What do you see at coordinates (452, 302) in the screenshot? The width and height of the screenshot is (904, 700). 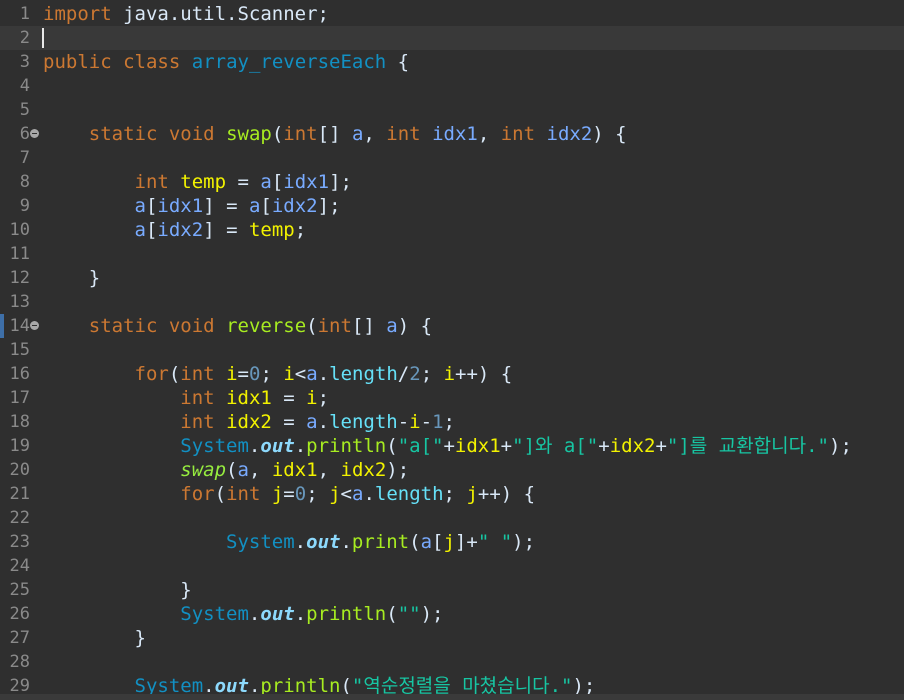 I see `code-line-13: 13` at bounding box center [452, 302].